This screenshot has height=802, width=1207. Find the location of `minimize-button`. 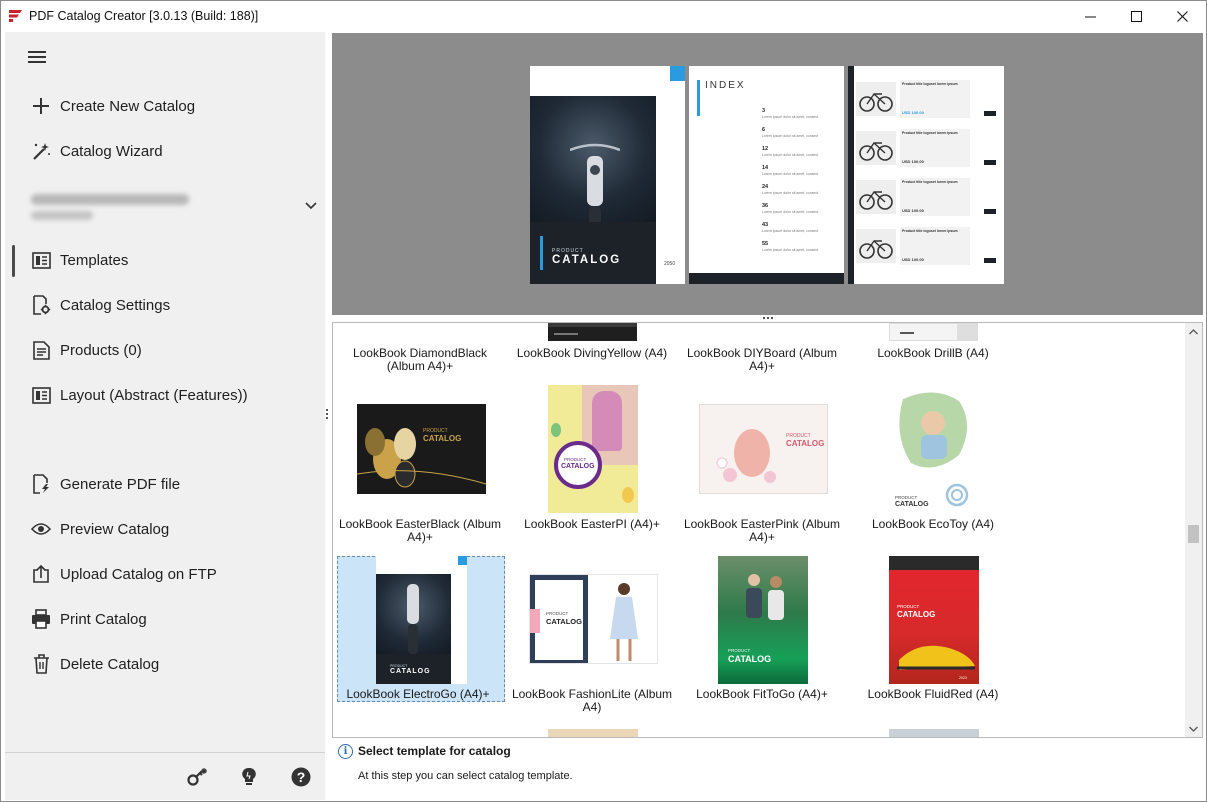

minimize-button is located at coordinates (1090, 16).